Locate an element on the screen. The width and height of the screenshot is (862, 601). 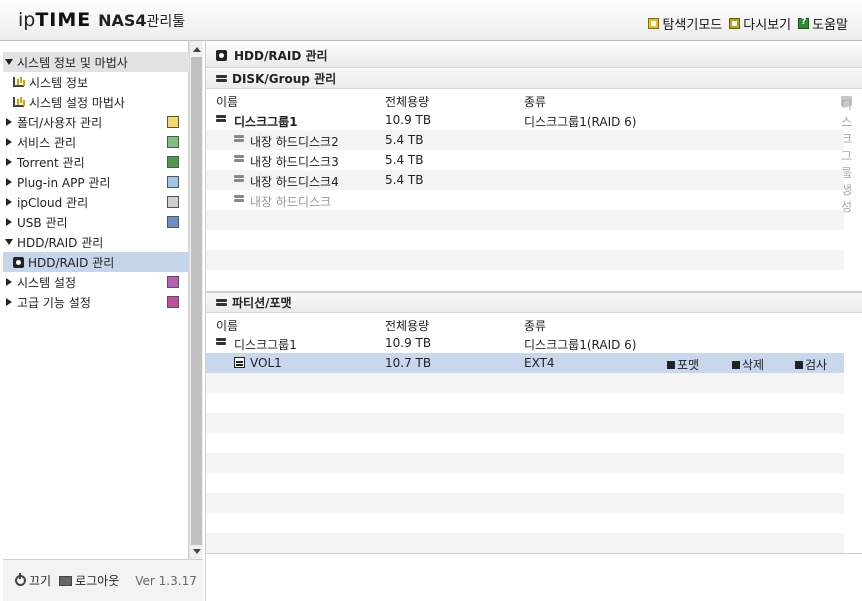
service-icon is located at coordinates (173, 142).